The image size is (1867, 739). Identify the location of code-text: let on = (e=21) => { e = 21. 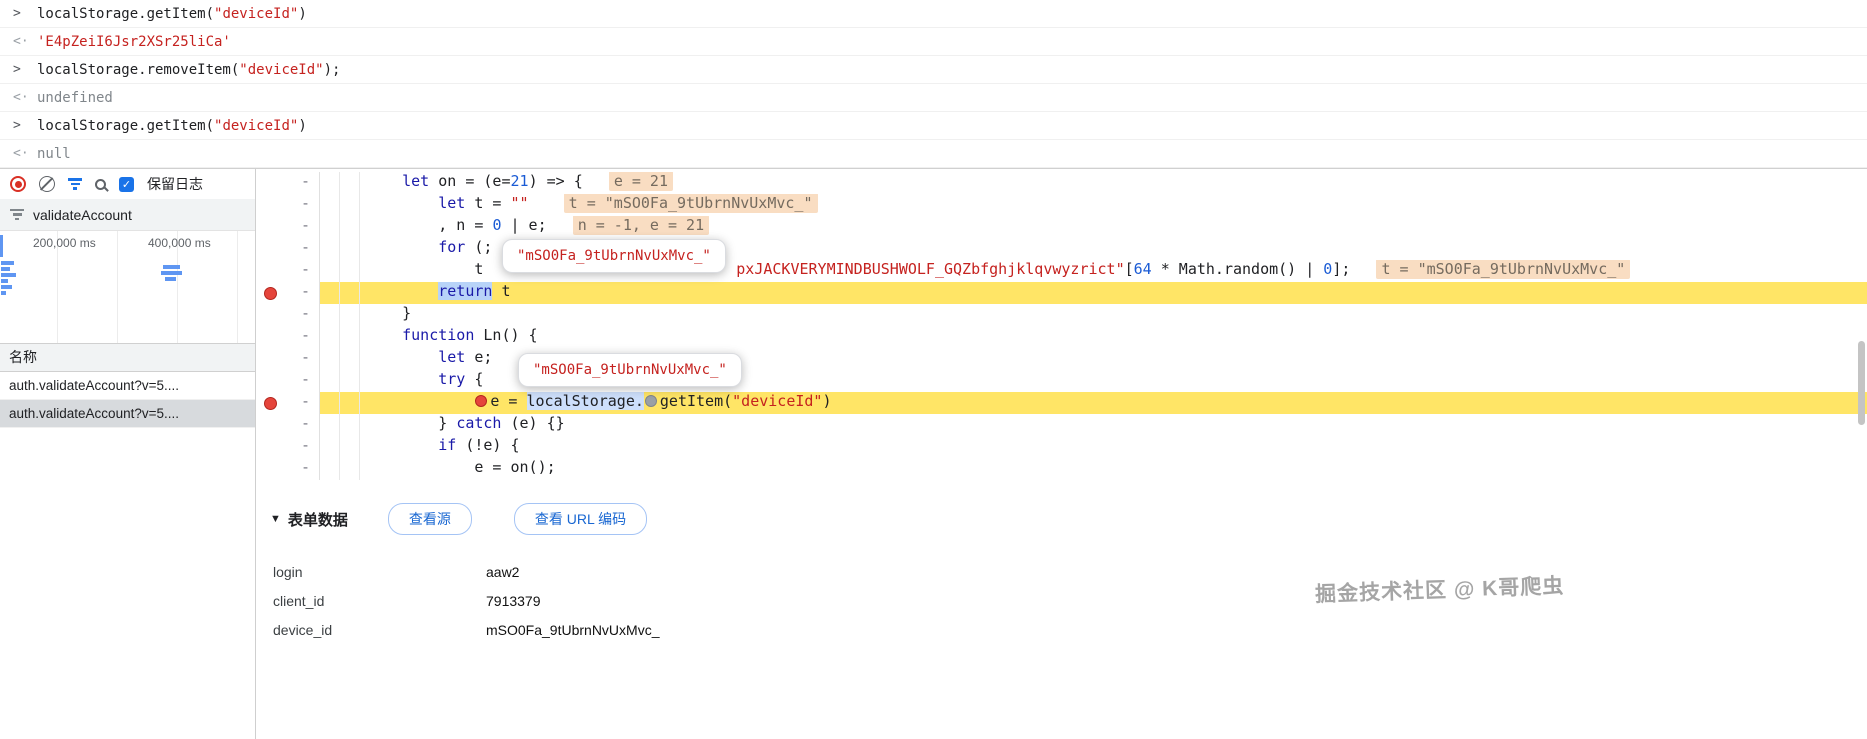
(1113, 183).